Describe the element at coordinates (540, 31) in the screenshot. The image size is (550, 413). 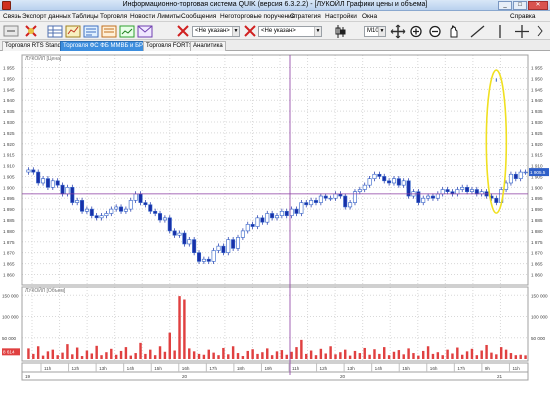
I see `more-tools-icon` at that location.